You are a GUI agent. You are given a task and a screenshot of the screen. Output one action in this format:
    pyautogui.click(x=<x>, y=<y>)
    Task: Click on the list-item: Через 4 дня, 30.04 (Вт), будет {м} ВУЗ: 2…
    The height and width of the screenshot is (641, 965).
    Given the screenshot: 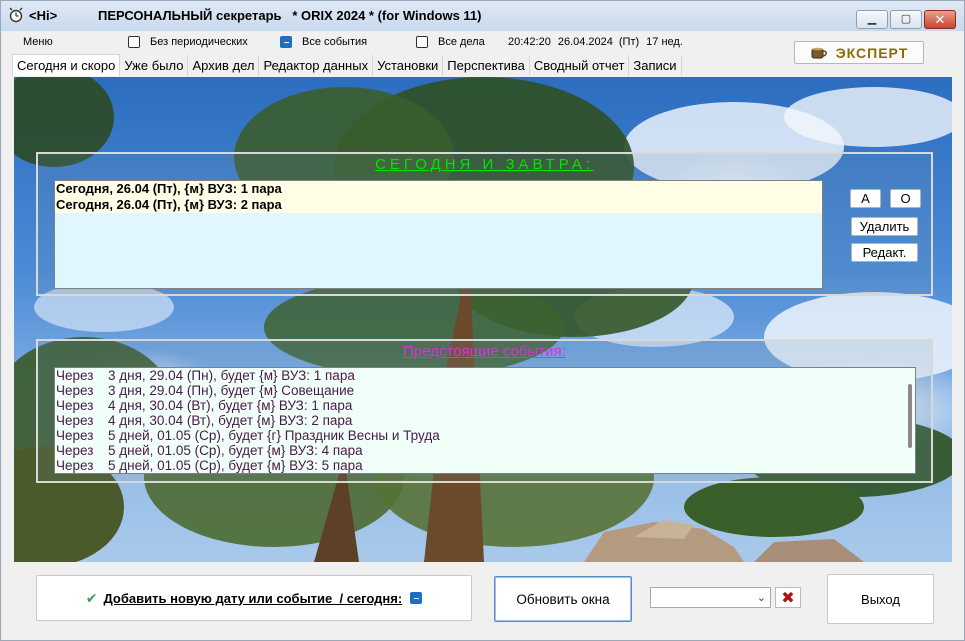 What is the action you would take?
    pyautogui.click(x=485, y=420)
    